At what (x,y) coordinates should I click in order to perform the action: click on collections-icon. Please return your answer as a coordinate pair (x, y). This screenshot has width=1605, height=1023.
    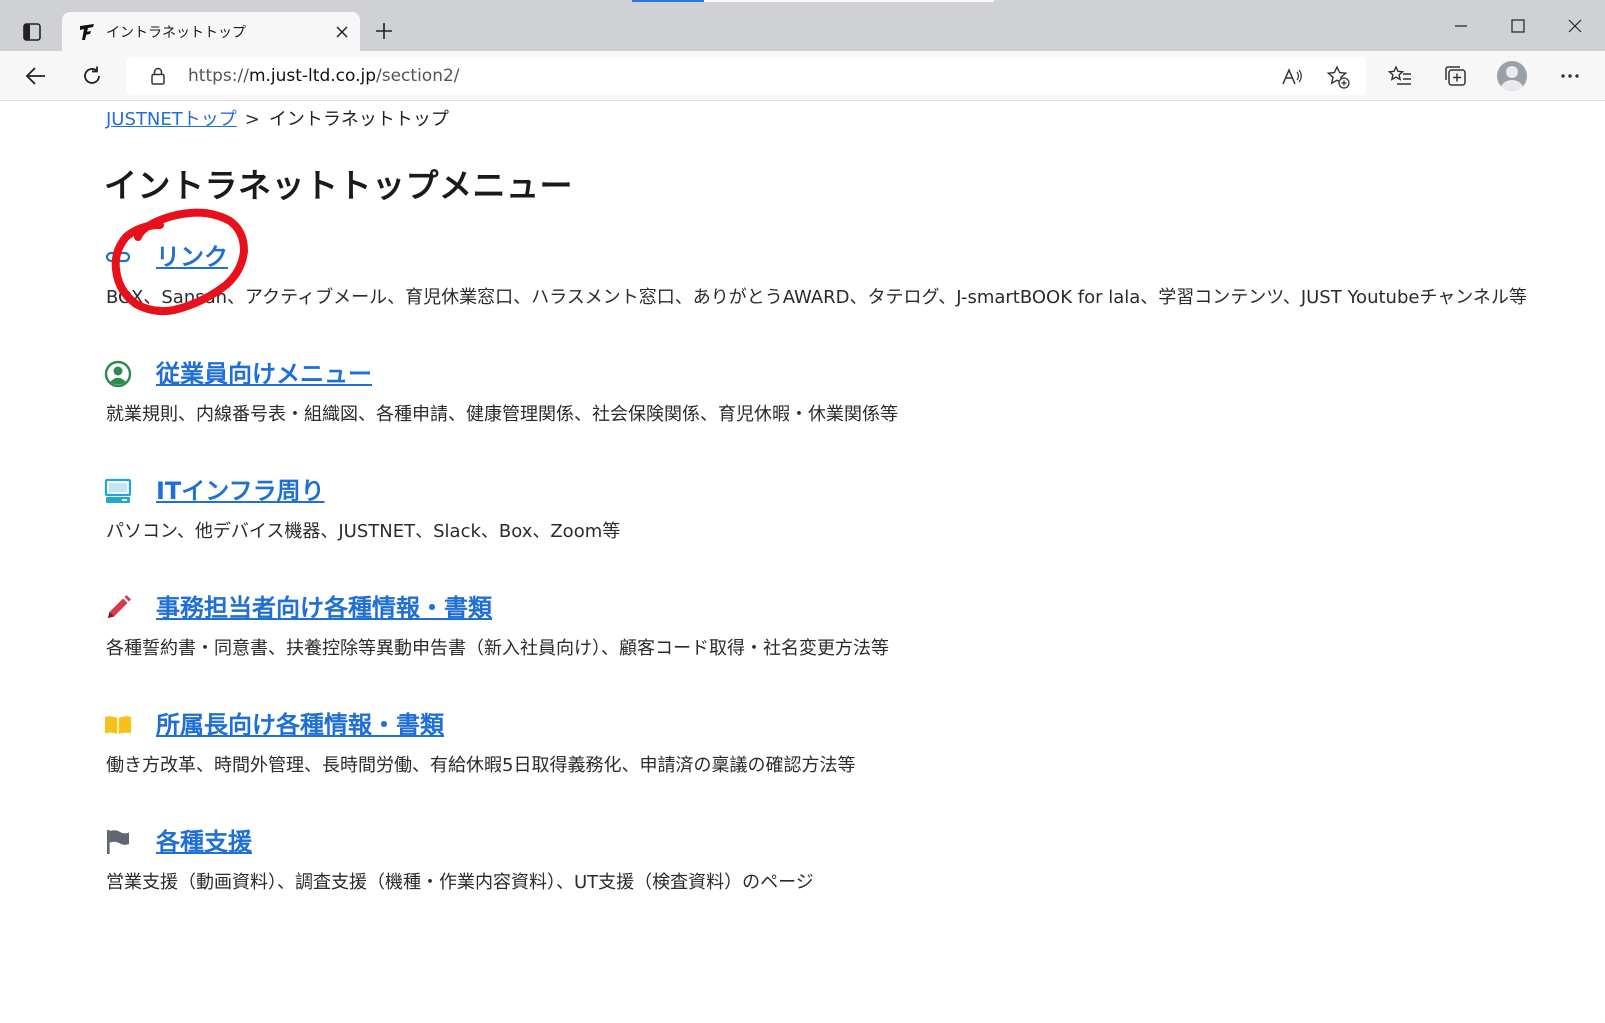
    Looking at the image, I should click on (1455, 76).